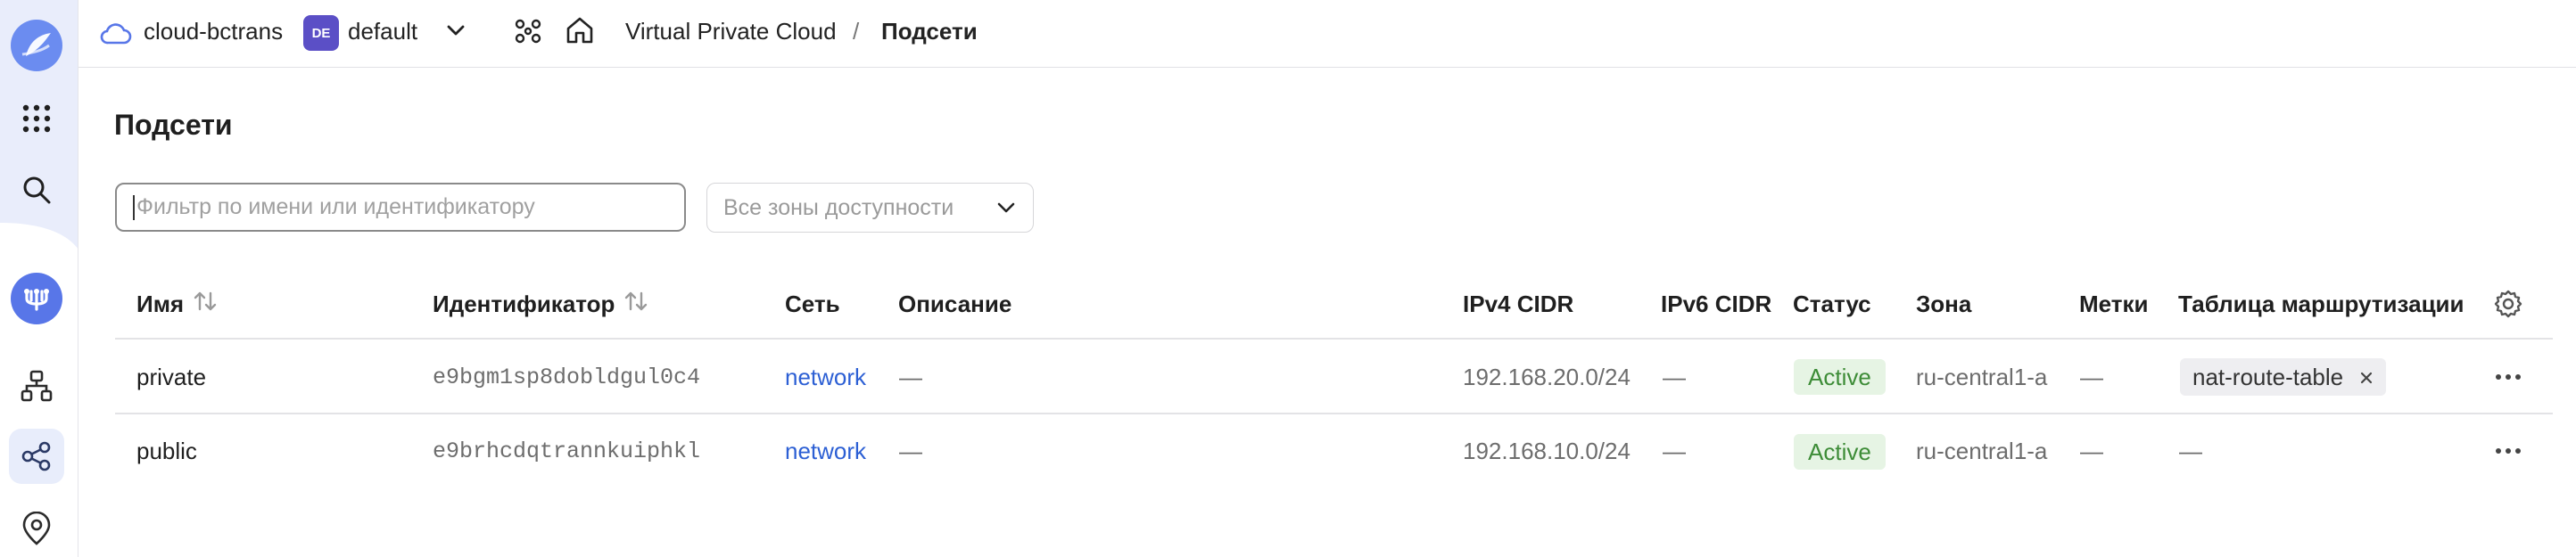 Image resolution: width=2576 pixels, height=557 pixels. What do you see at coordinates (336, 206) in the screenshot?
I see `search-input-placeholder: Фильтр по имени или идентификатору` at bounding box center [336, 206].